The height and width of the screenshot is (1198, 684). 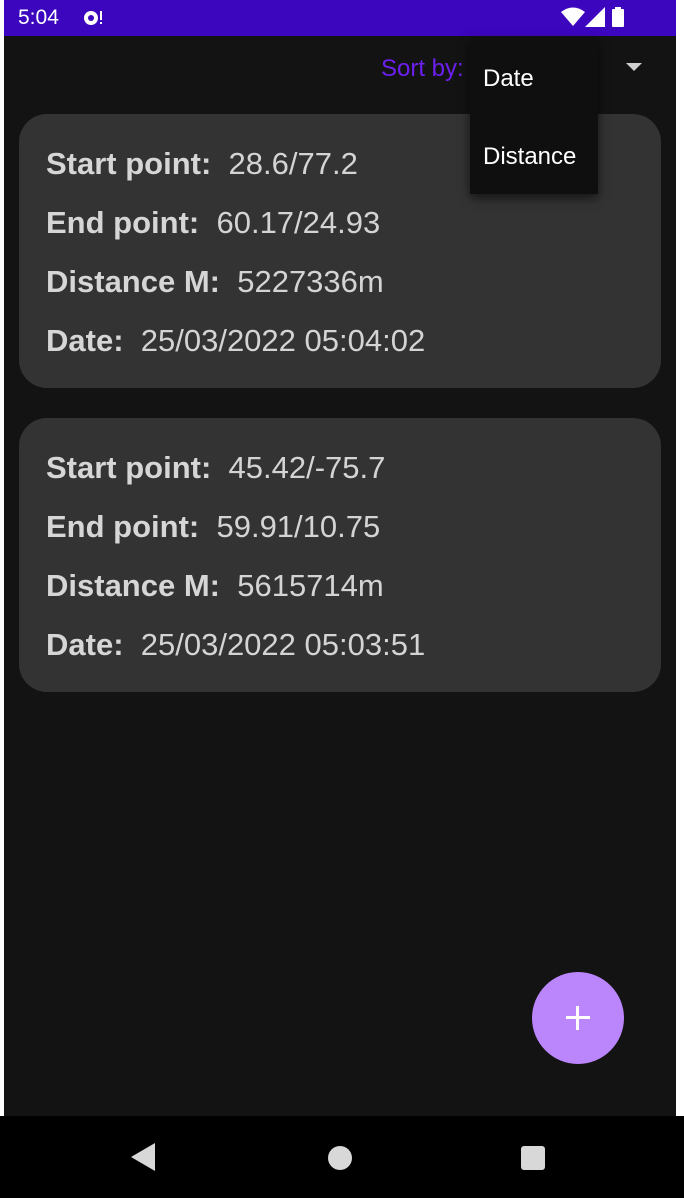 I want to click on distance-row: Distance M: 5227336m, so click(x=215, y=282).